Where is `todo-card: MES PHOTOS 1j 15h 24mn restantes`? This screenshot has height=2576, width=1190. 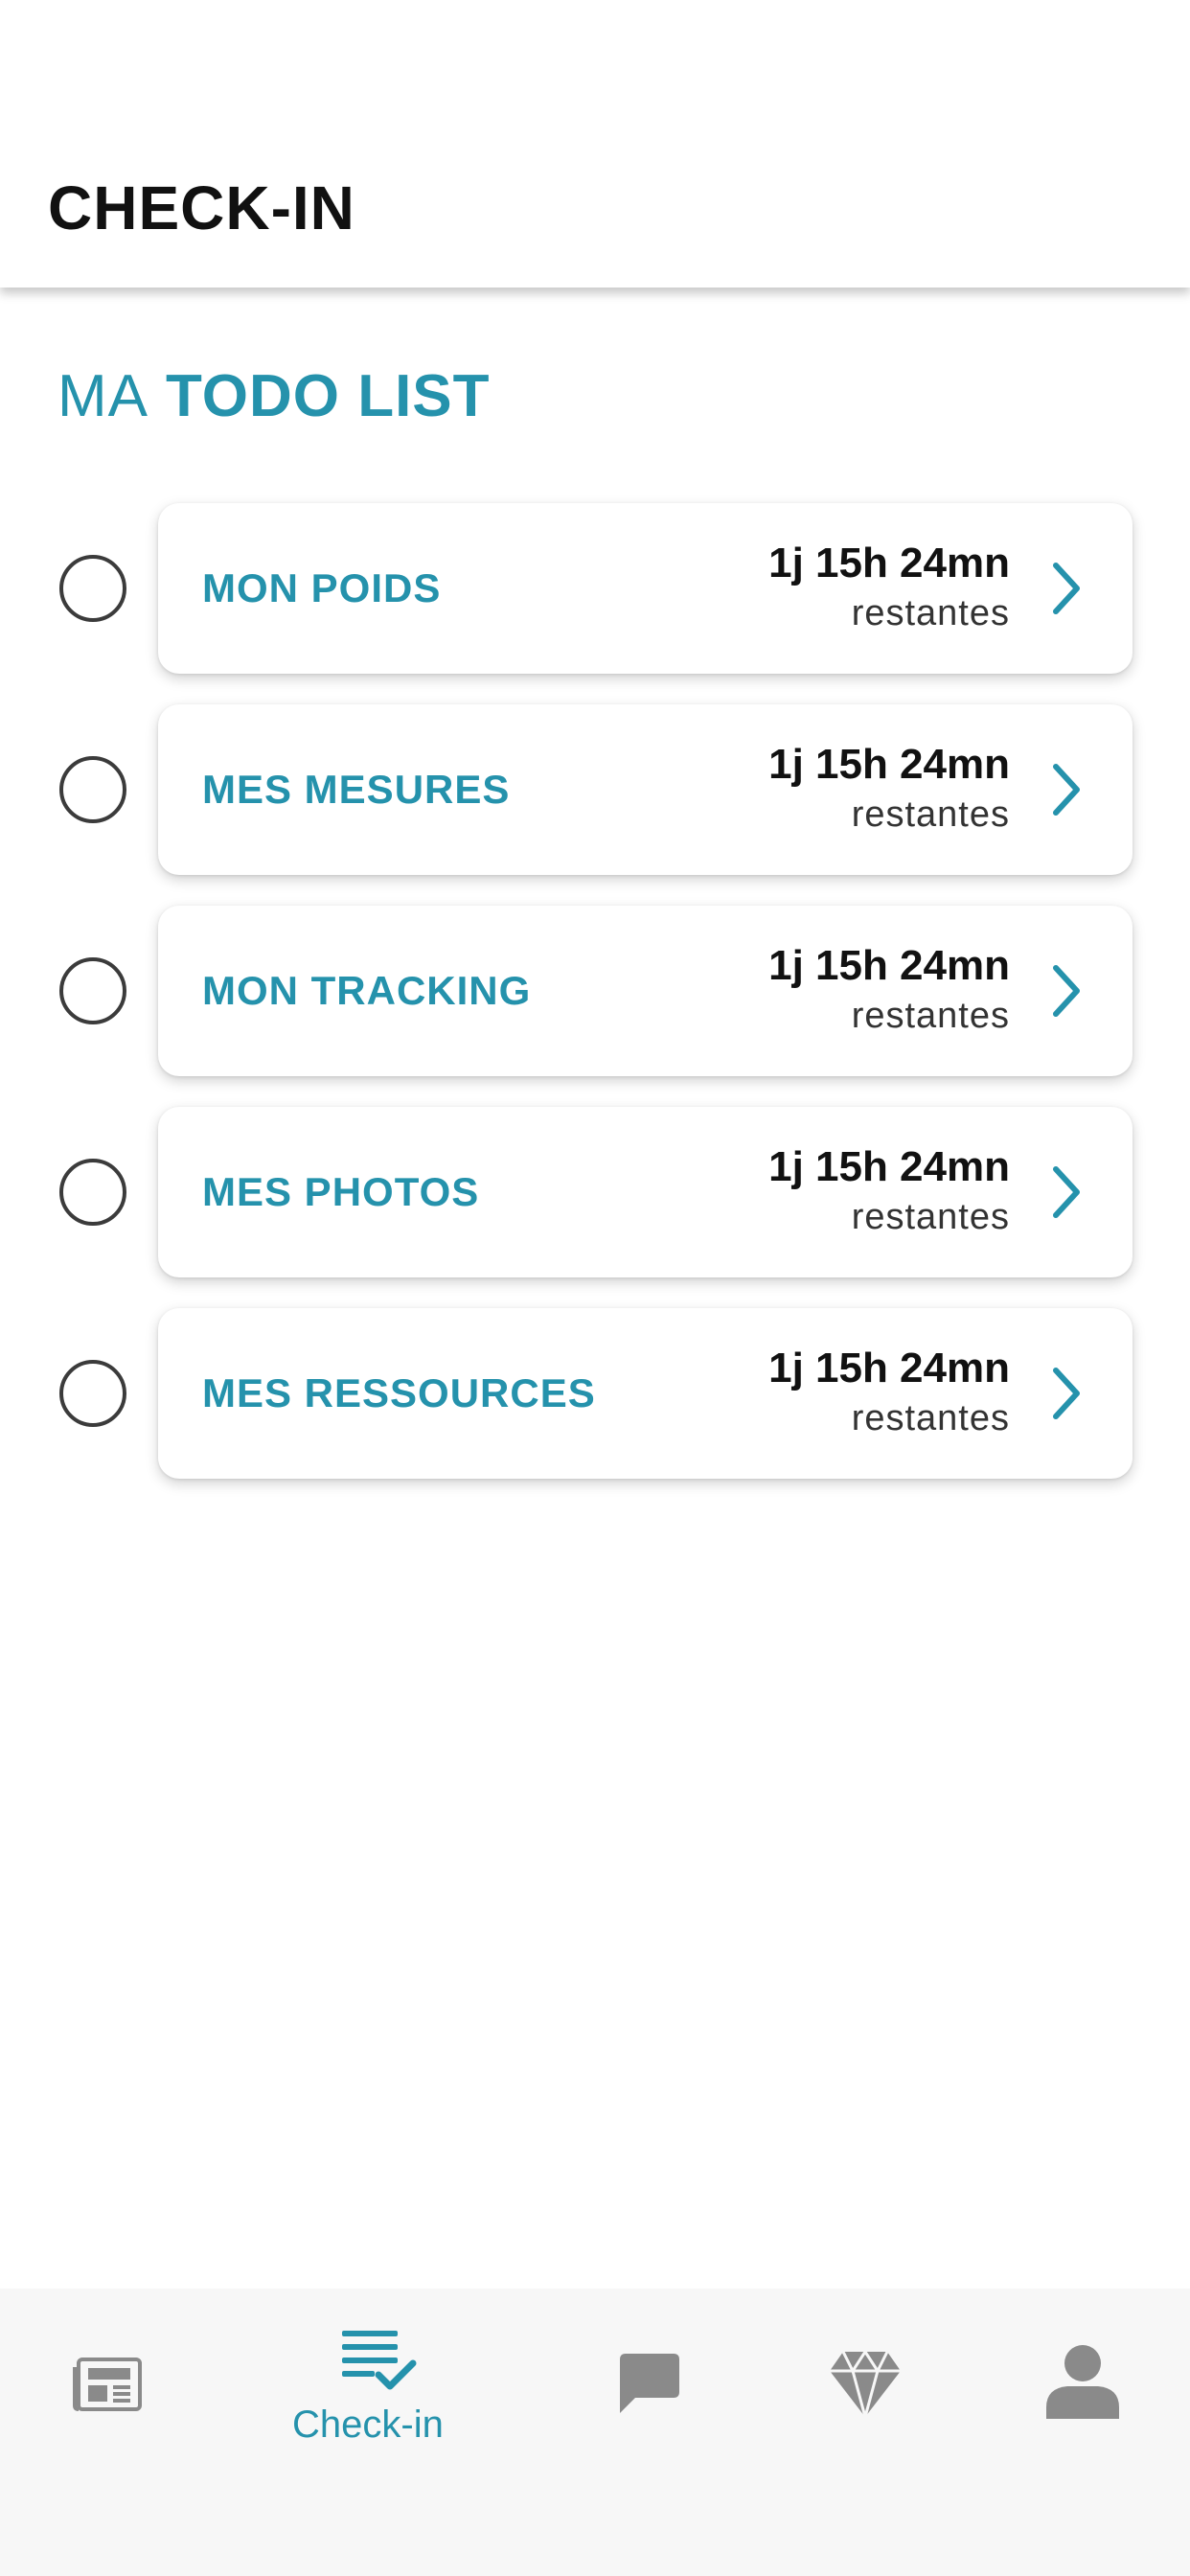
todo-card: MES PHOTOS 1j 15h 24mn restantes is located at coordinates (646, 1192).